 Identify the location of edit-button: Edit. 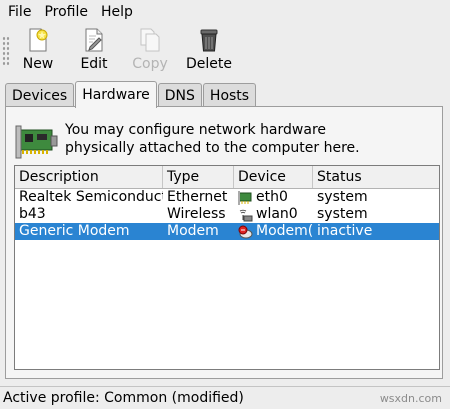
(94, 49).